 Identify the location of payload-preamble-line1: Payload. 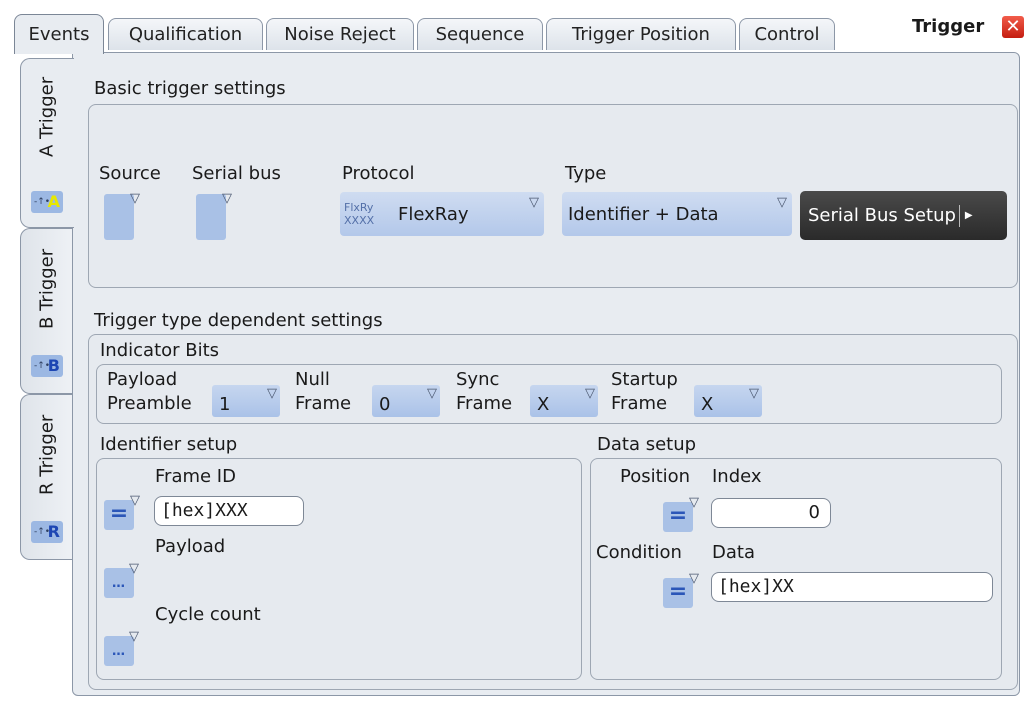
(142, 379).